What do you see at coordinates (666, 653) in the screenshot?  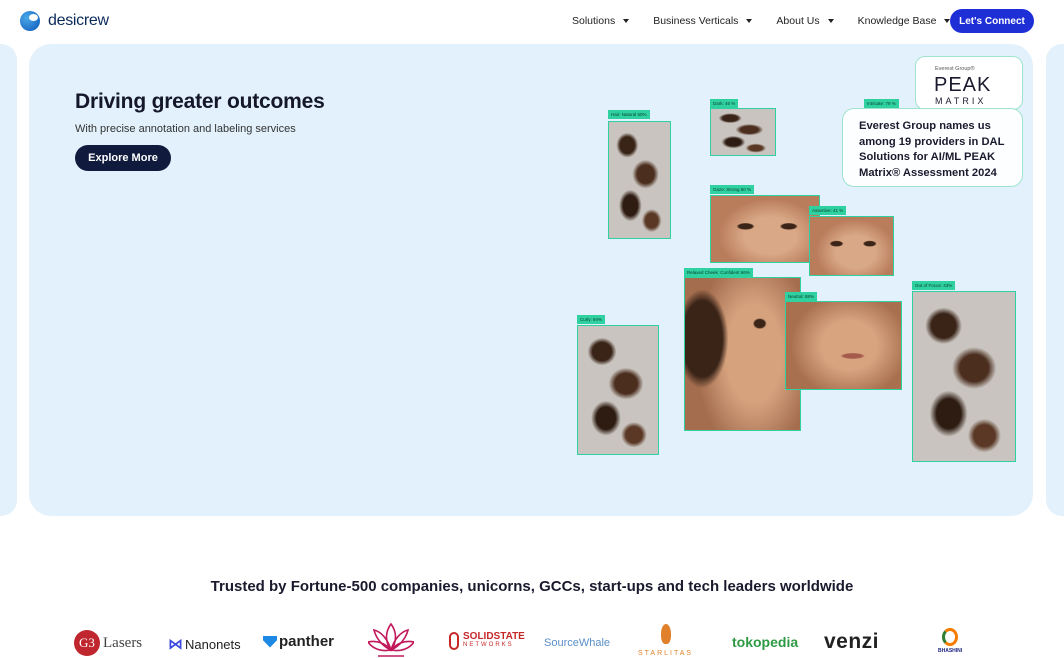 I see `starlitas-word: STARLITAS` at bounding box center [666, 653].